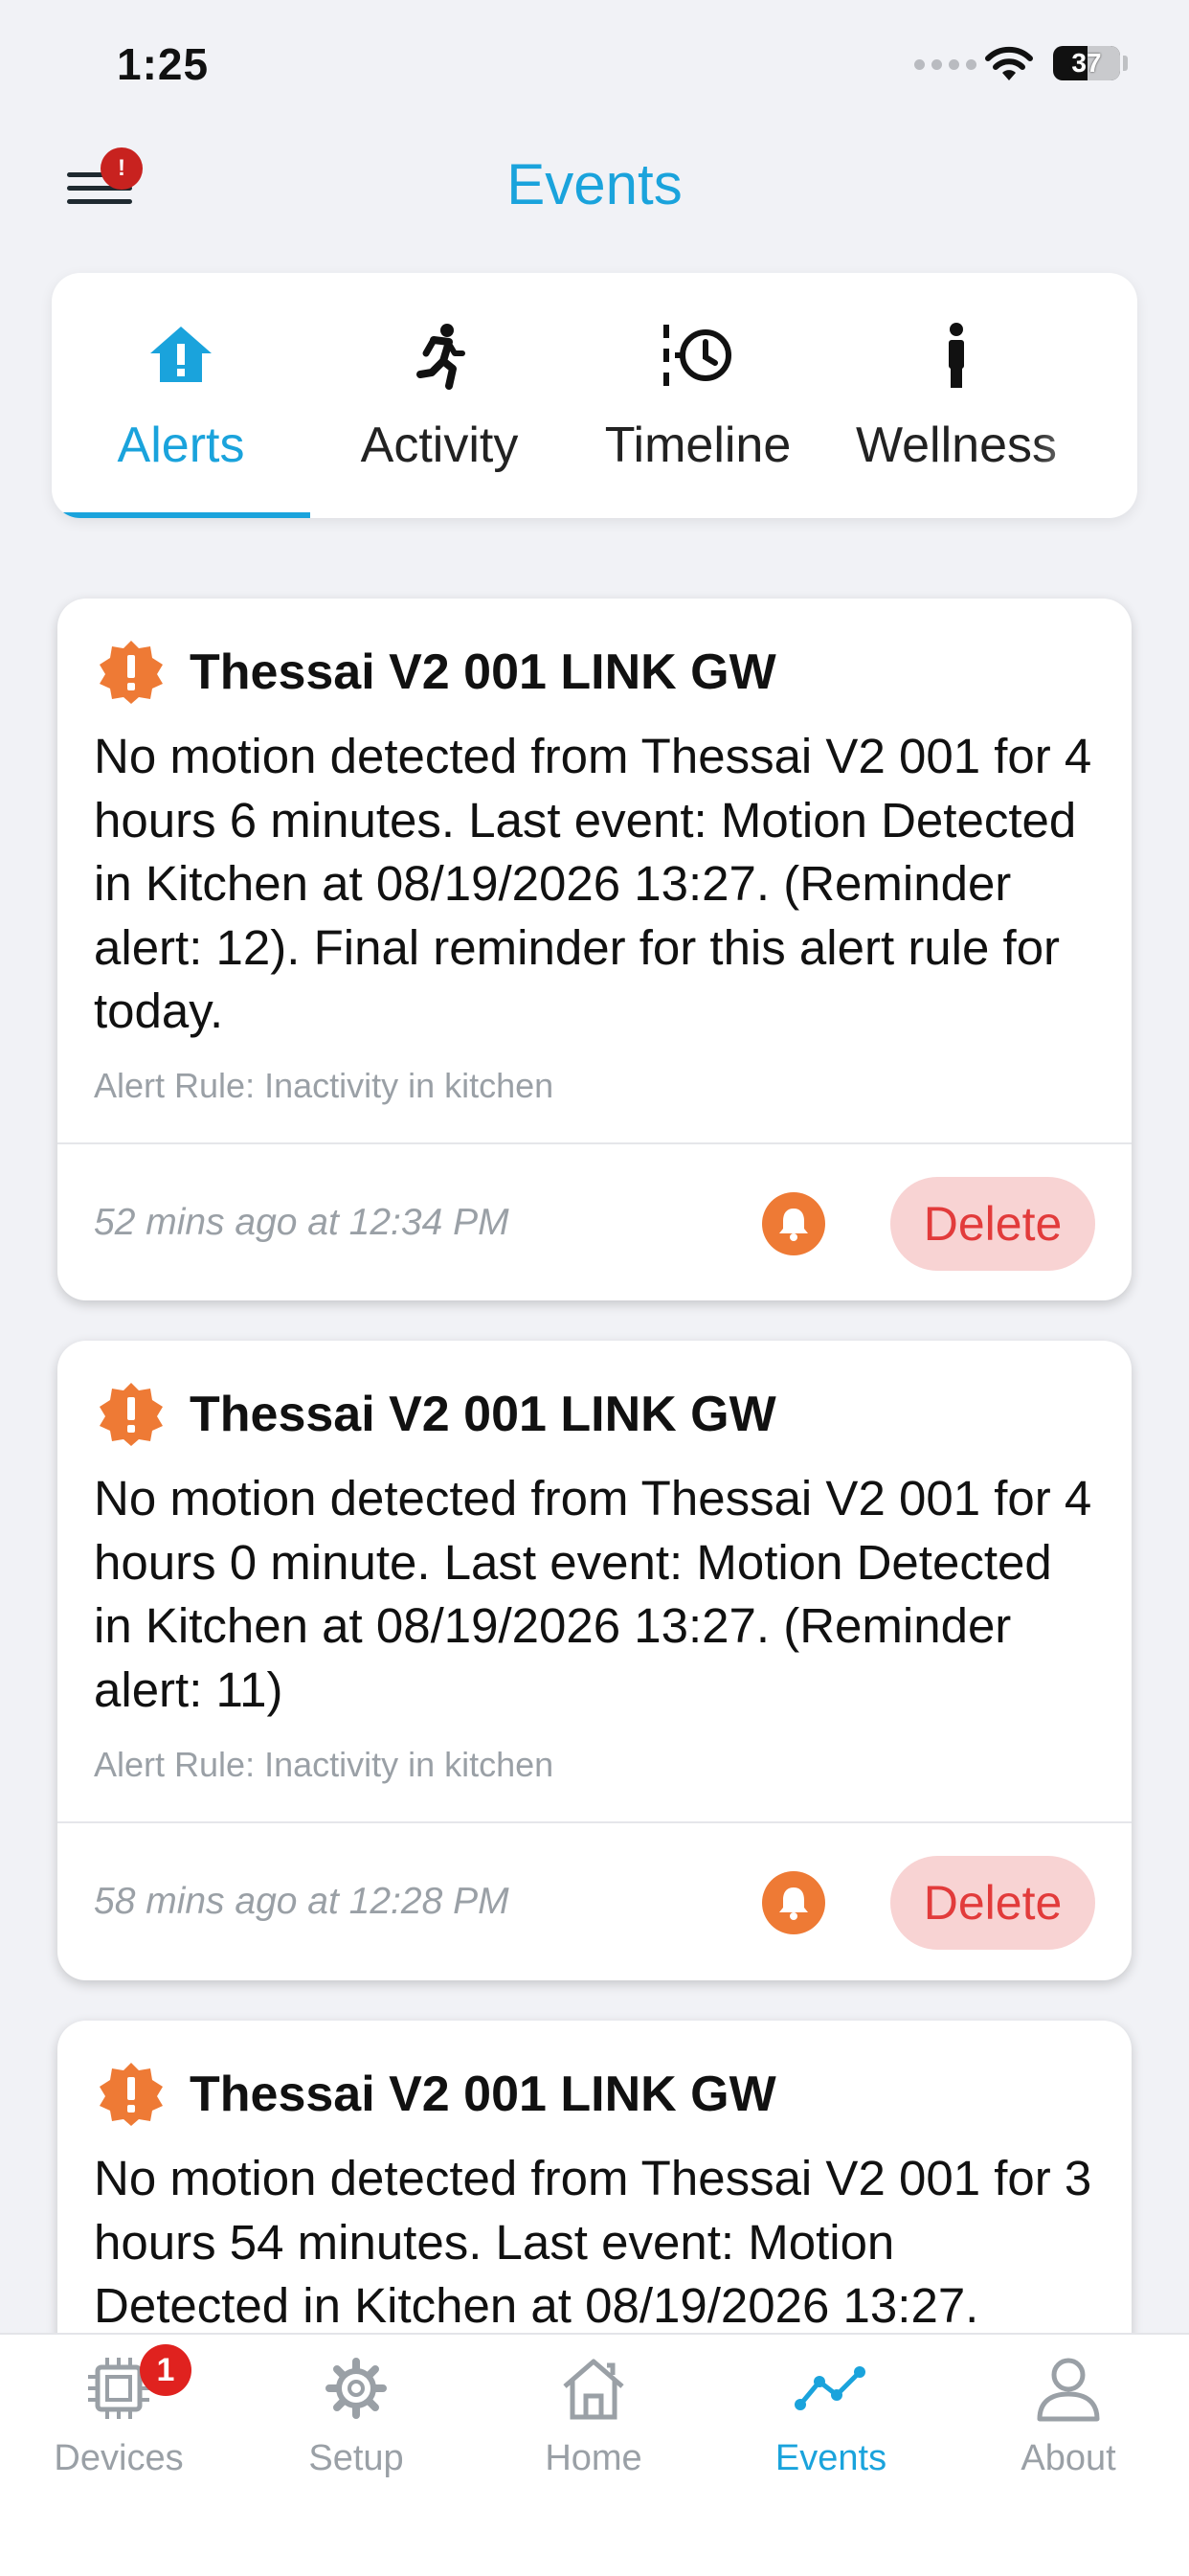 This screenshot has width=1189, height=2576. What do you see at coordinates (356, 2458) in the screenshot?
I see `nav-setup-label: Setup` at bounding box center [356, 2458].